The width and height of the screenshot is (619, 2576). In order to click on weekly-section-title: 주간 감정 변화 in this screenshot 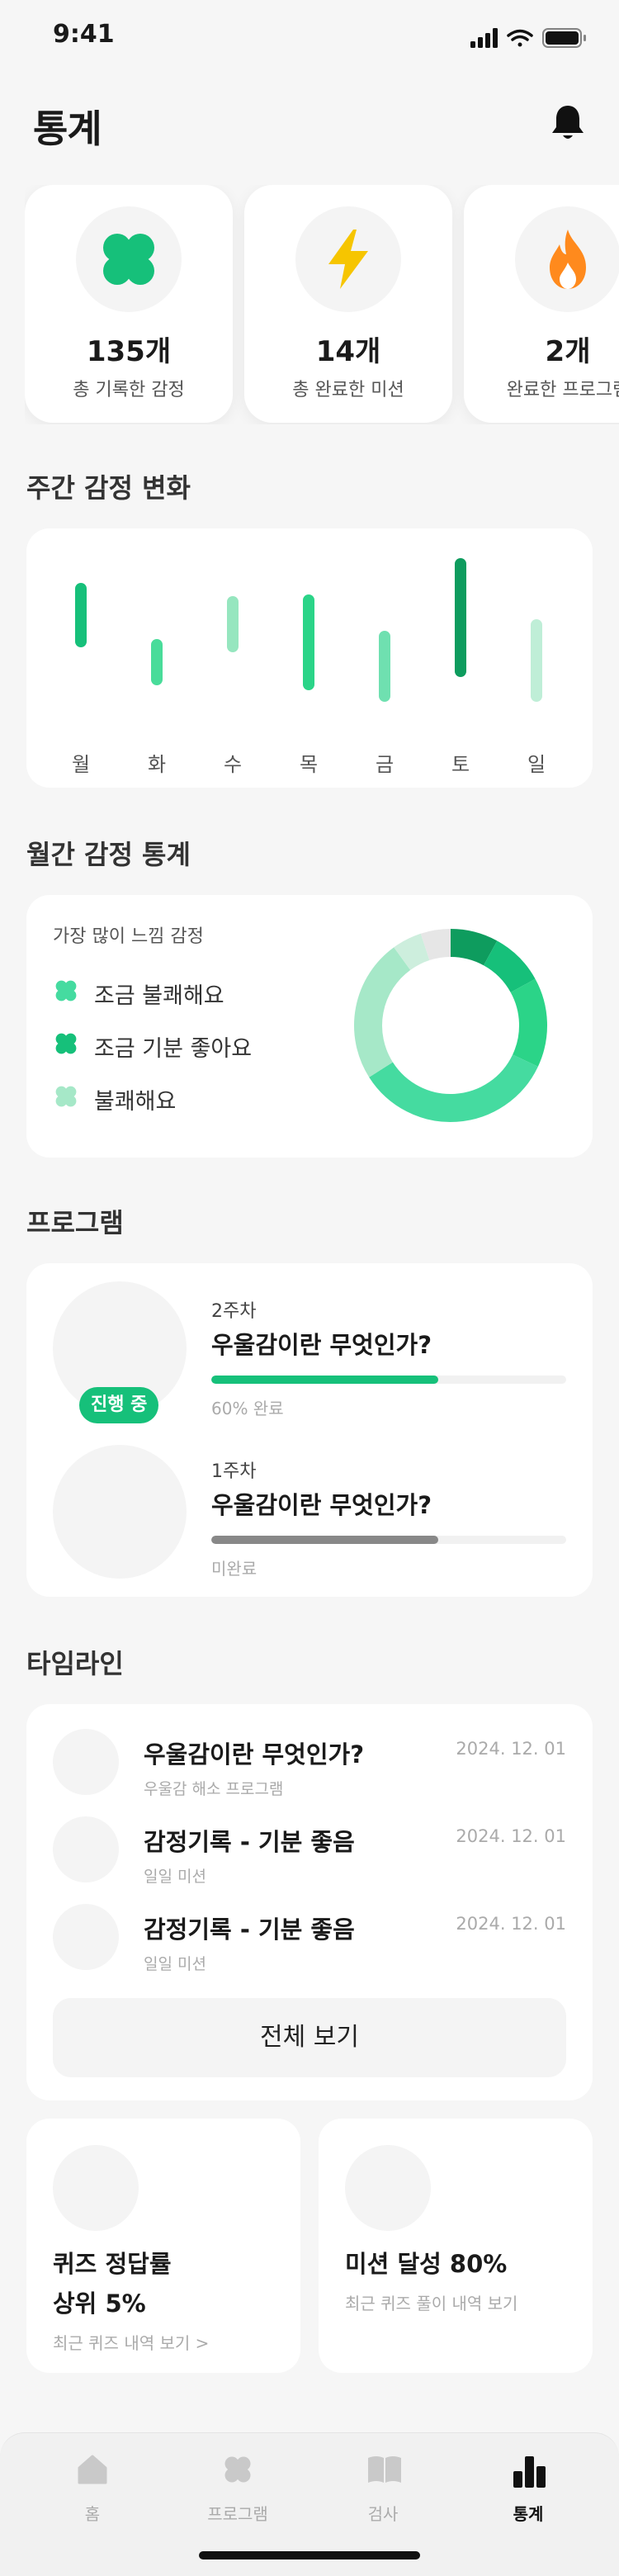, I will do `click(108, 488)`.